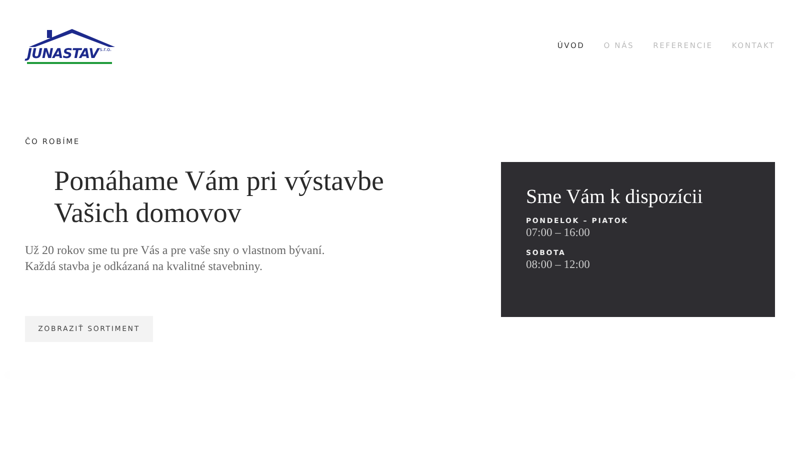  I want to click on headline: Vašich domovov, so click(148, 214).